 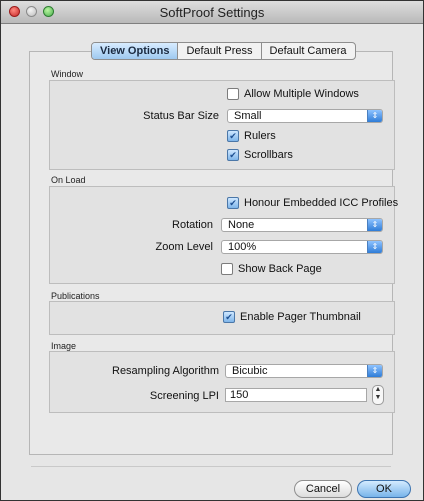 I want to click on section-label-image: Image, so click(x=64, y=346).